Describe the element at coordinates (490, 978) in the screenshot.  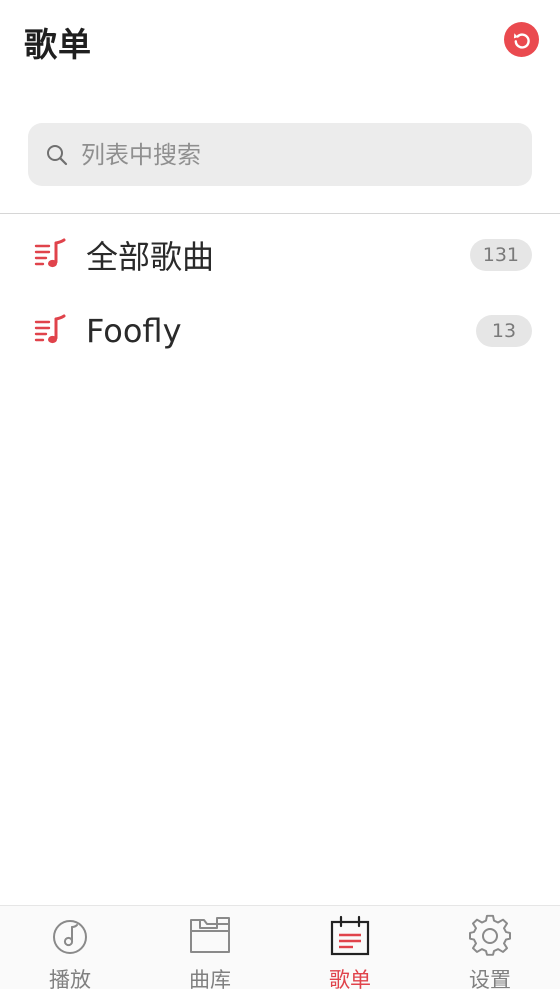
I see `tab-label: 设置` at that location.